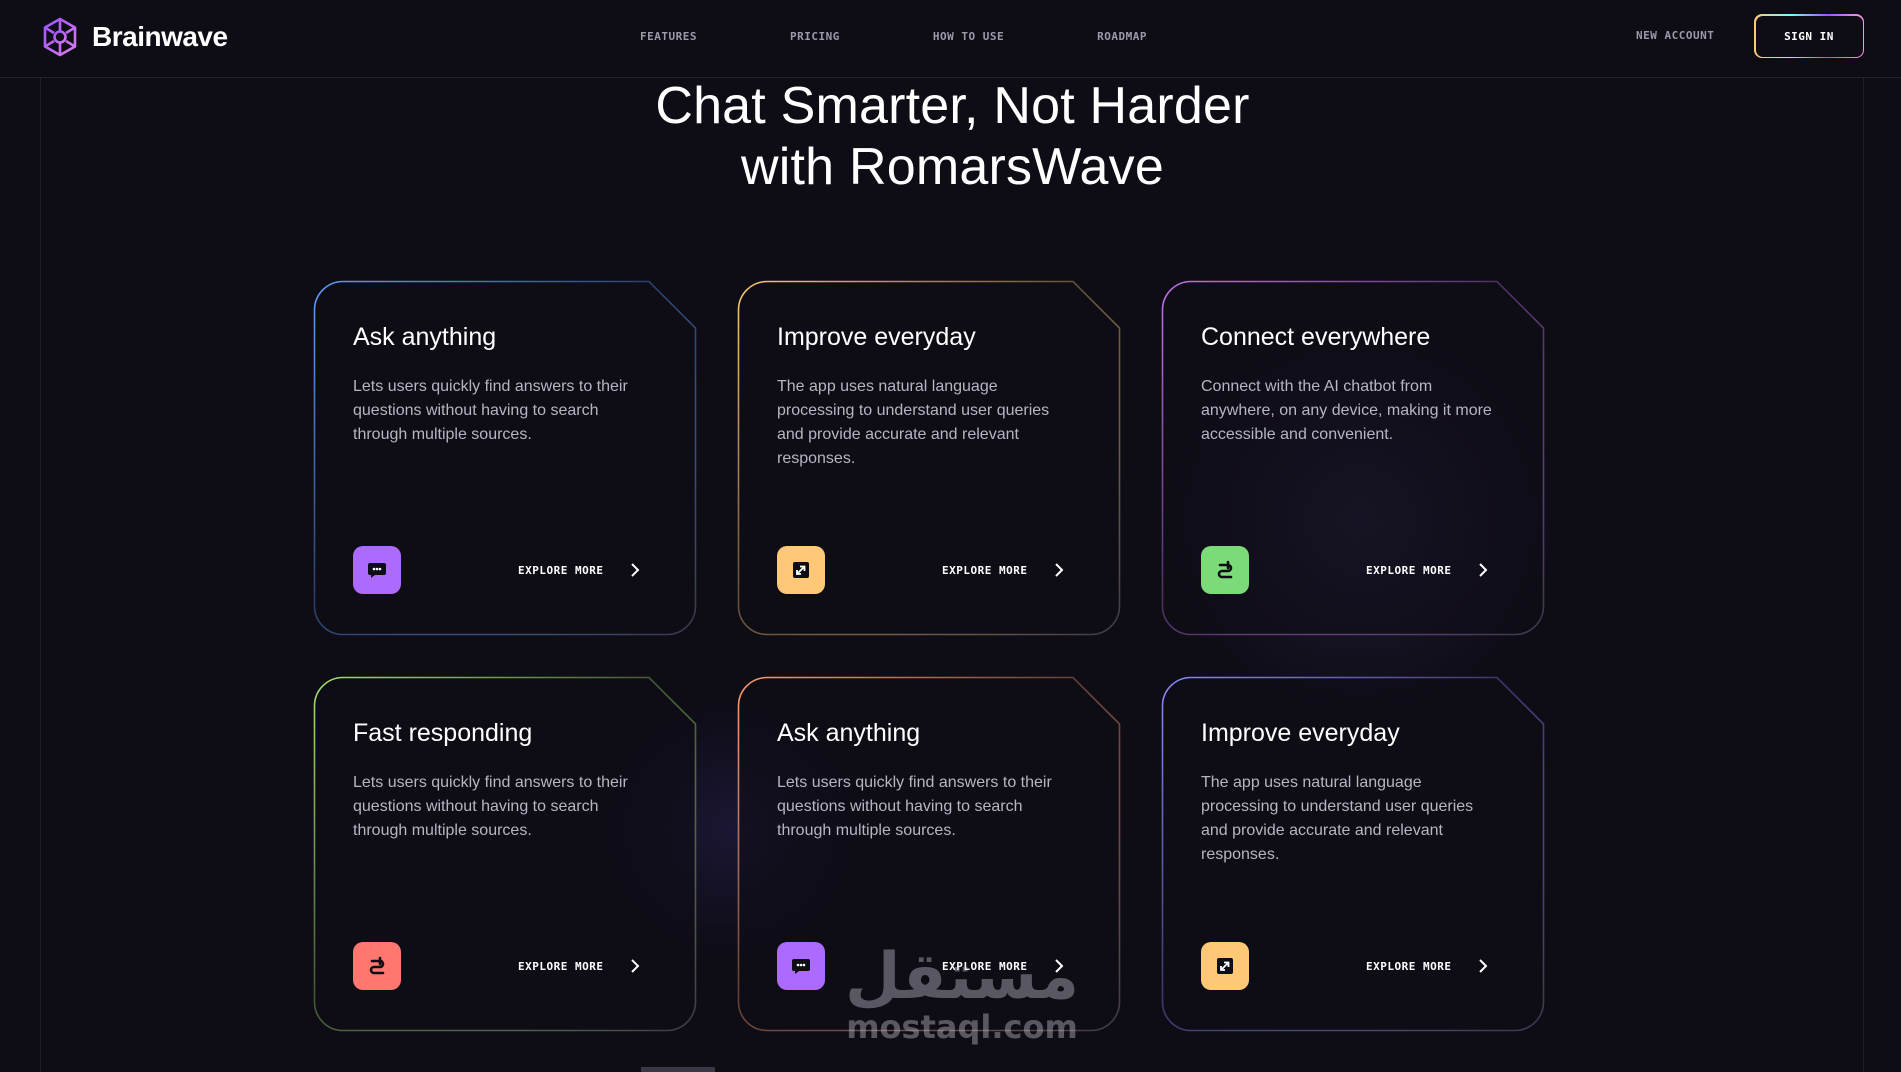 The width and height of the screenshot is (1901, 1072). What do you see at coordinates (678, 1069) in the screenshot?
I see `scroll-indicator` at bounding box center [678, 1069].